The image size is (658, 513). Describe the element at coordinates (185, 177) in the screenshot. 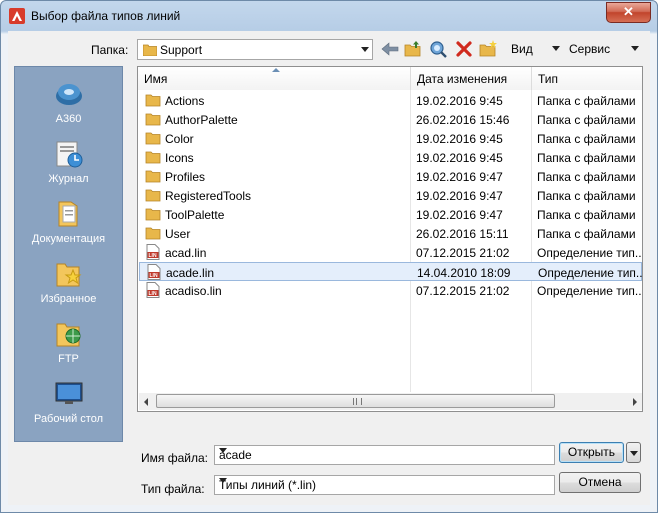

I see `file-name: Profiles` at that location.